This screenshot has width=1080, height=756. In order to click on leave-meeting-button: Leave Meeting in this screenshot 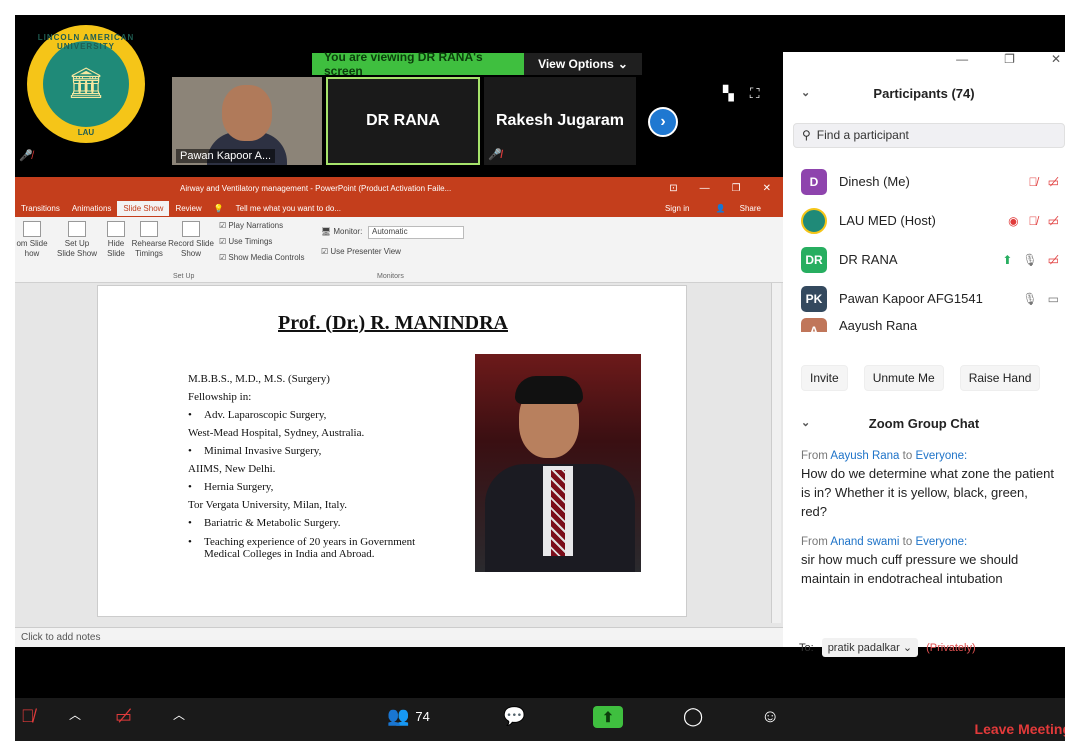, I will do `click(1020, 729)`.